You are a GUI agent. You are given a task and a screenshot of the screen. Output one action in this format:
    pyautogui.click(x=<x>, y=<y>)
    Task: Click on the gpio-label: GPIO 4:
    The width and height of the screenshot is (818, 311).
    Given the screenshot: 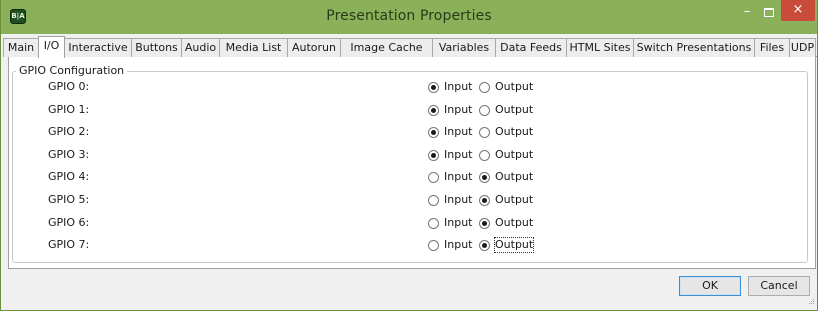 What is the action you would take?
    pyautogui.click(x=69, y=177)
    